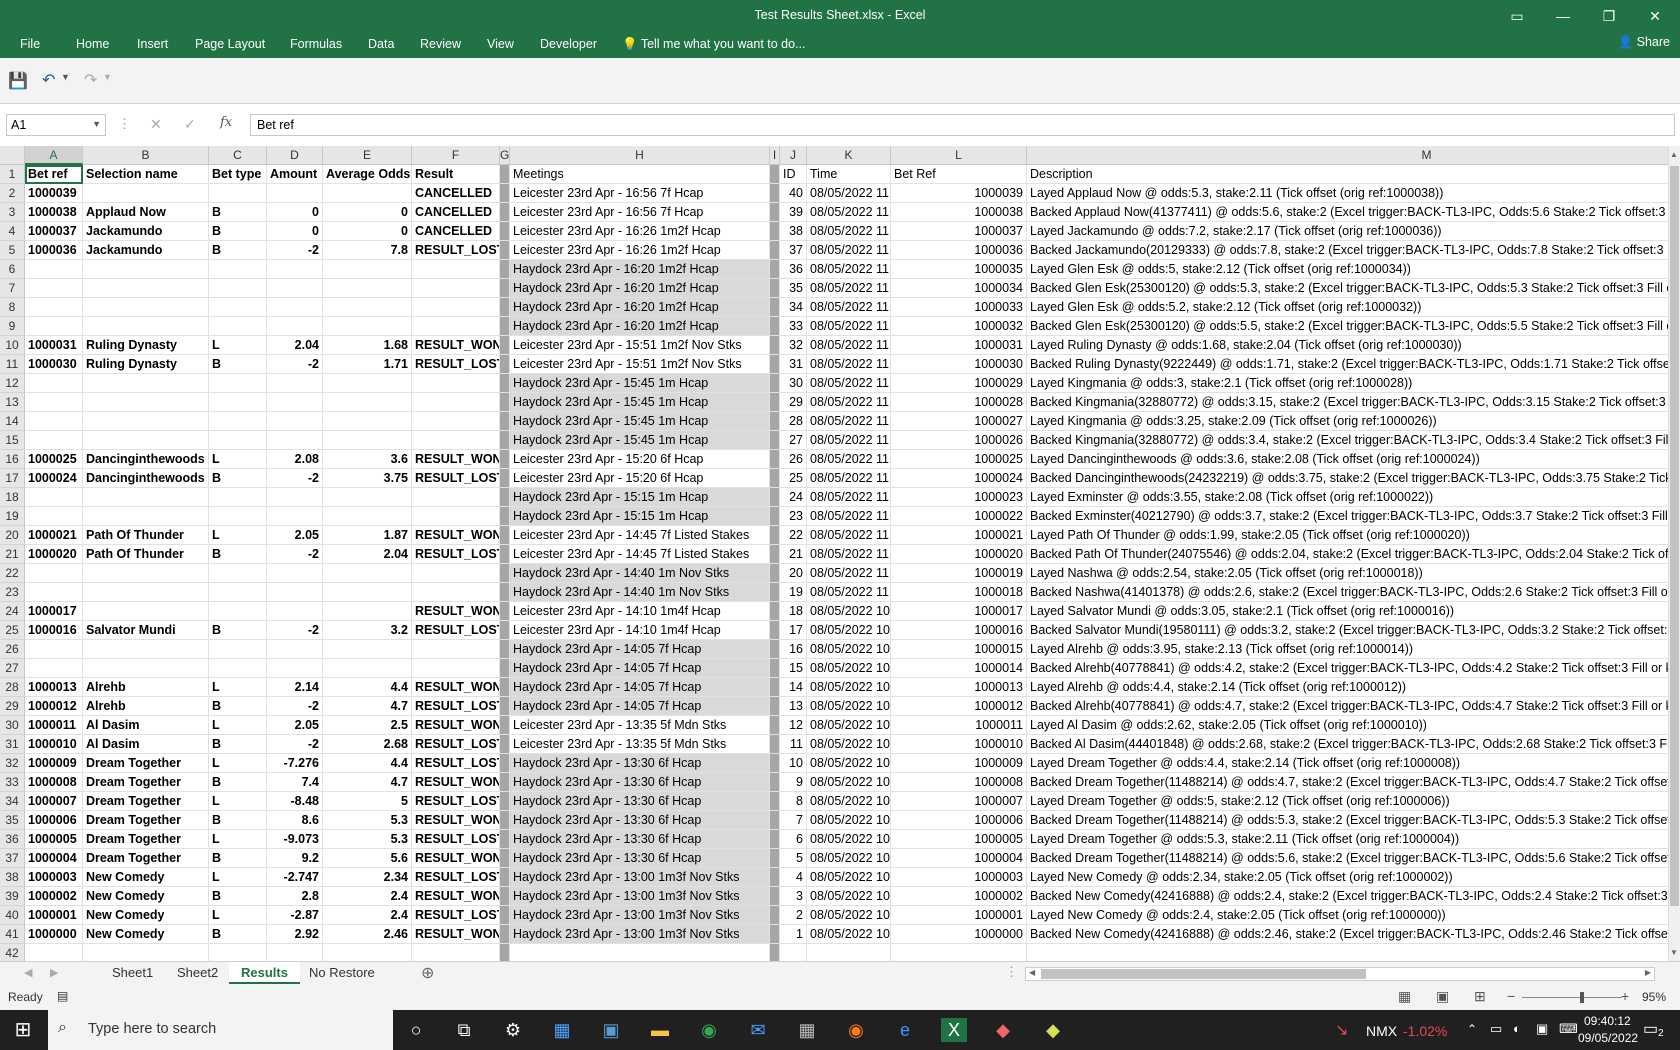 The width and height of the screenshot is (1680, 1050). I want to click on data-cell: Ruling Dynasty, so click(146, 364).